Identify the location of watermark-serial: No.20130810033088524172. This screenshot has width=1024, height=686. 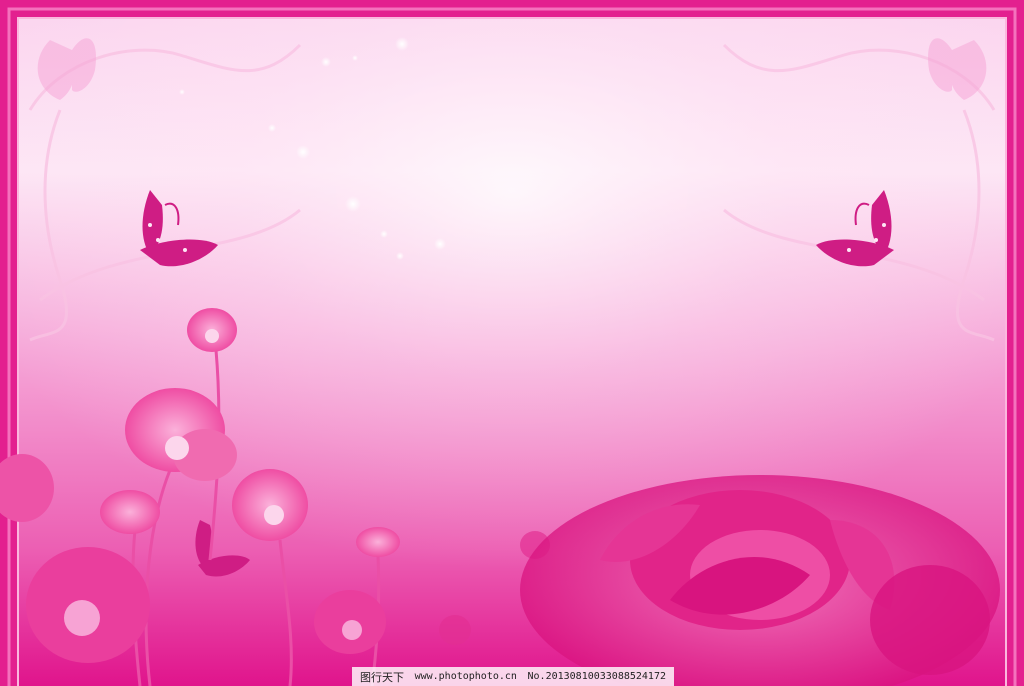
(596, 676).